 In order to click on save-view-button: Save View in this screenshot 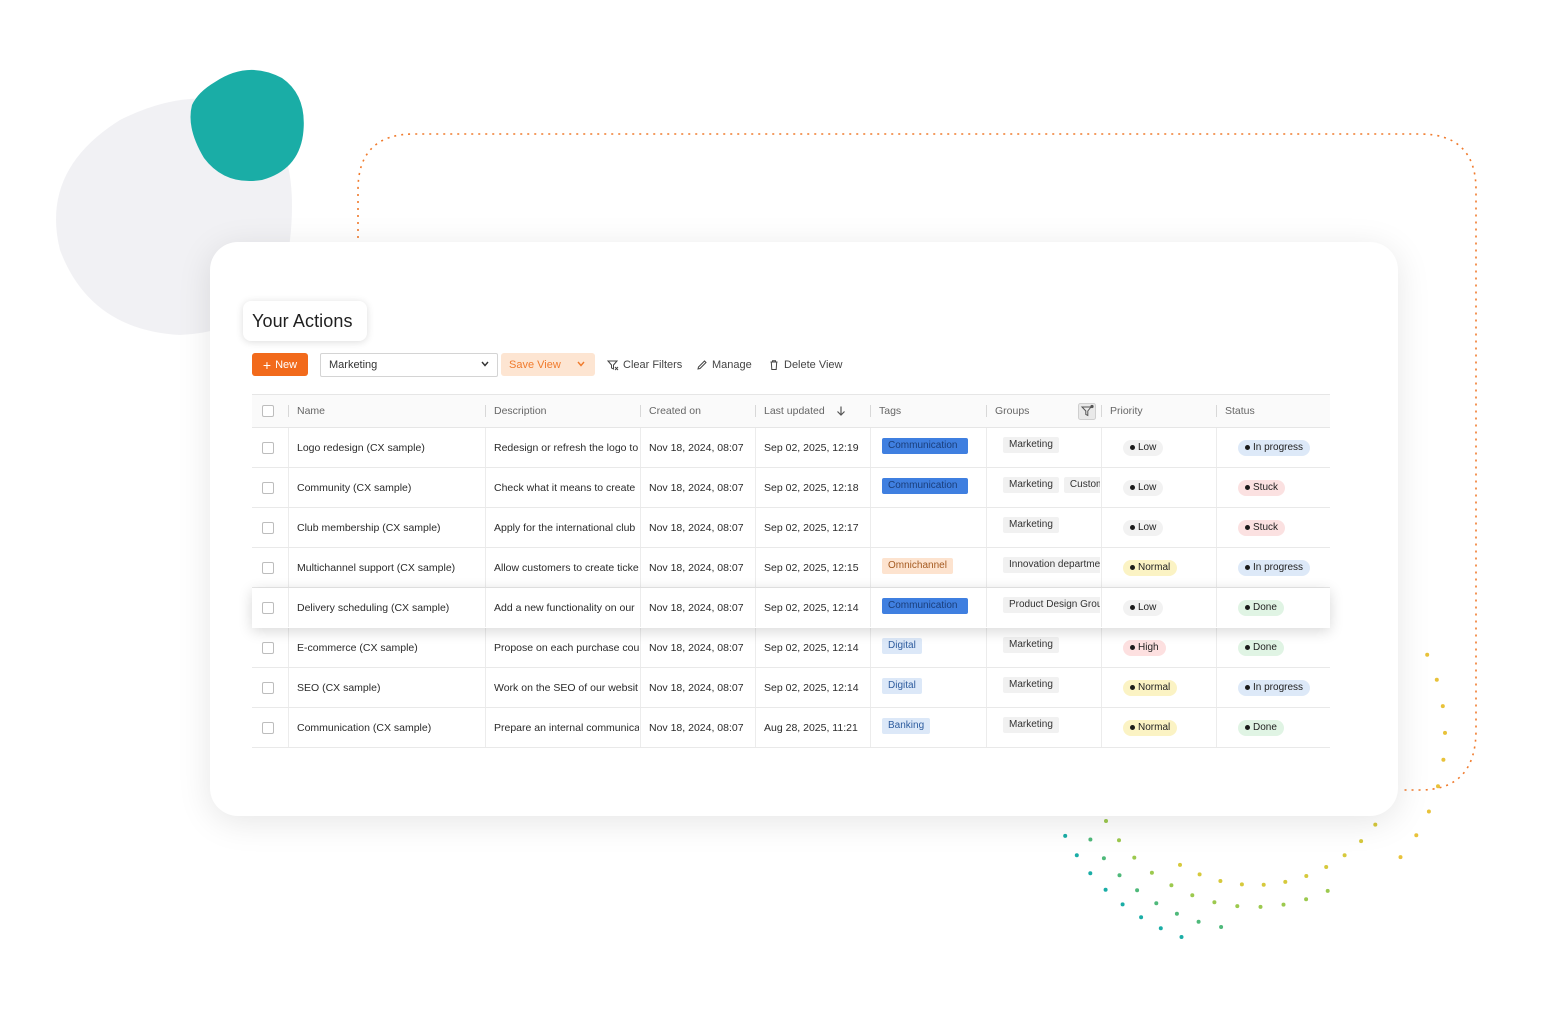, I will do `click(548, 364)`.